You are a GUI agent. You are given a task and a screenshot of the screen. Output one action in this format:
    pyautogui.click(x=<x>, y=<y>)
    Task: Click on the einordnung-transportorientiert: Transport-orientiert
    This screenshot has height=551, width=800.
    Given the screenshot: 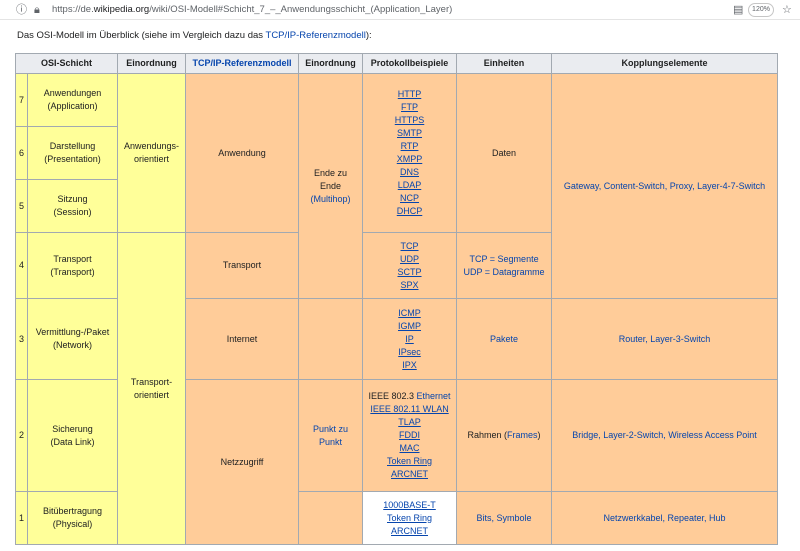 What is the action you would take?
    pyautogui.click(x=152, y=388)
    